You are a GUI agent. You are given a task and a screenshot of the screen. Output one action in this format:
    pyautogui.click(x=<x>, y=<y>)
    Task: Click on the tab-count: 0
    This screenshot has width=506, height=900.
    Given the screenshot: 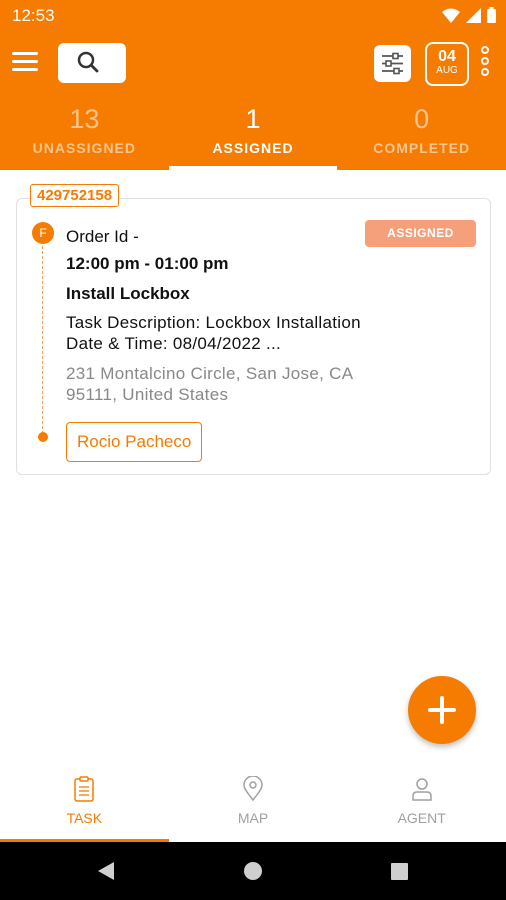 What is the action you would take?
    pyautogui.click(x=422, y=119)
    